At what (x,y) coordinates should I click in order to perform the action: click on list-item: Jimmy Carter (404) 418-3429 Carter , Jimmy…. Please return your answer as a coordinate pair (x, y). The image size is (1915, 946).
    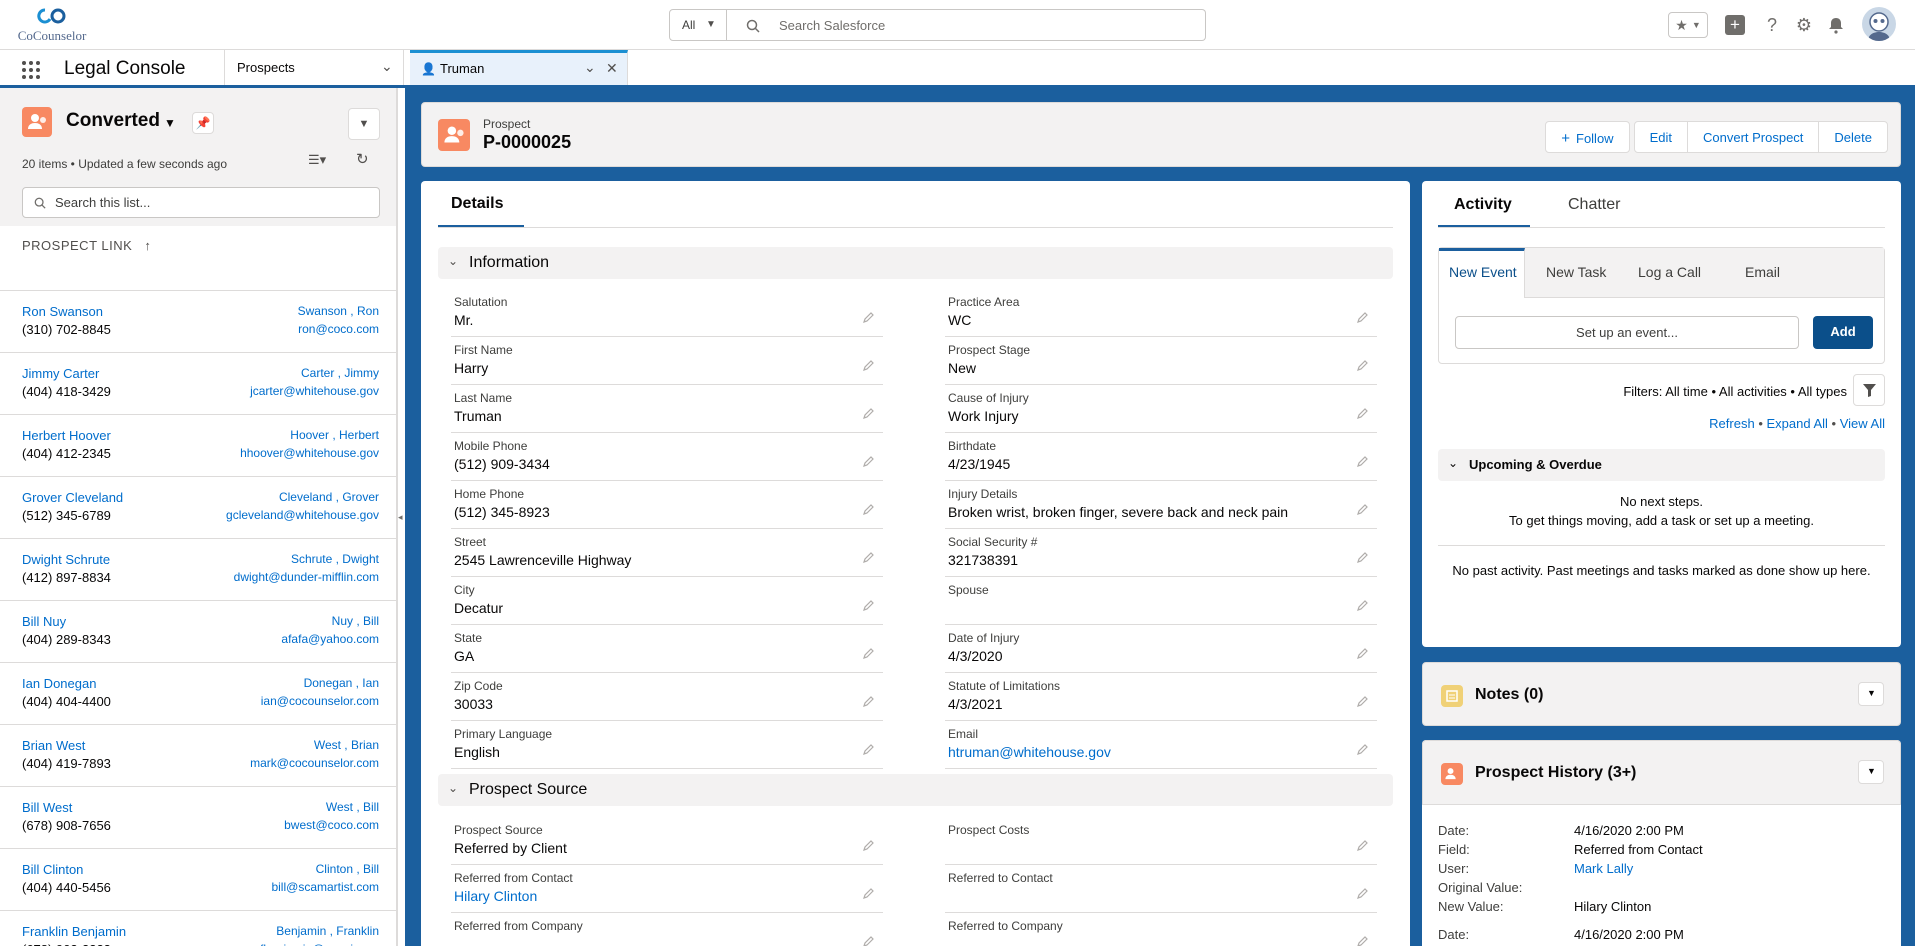
    Looking at the image, I should click on (198, 383).